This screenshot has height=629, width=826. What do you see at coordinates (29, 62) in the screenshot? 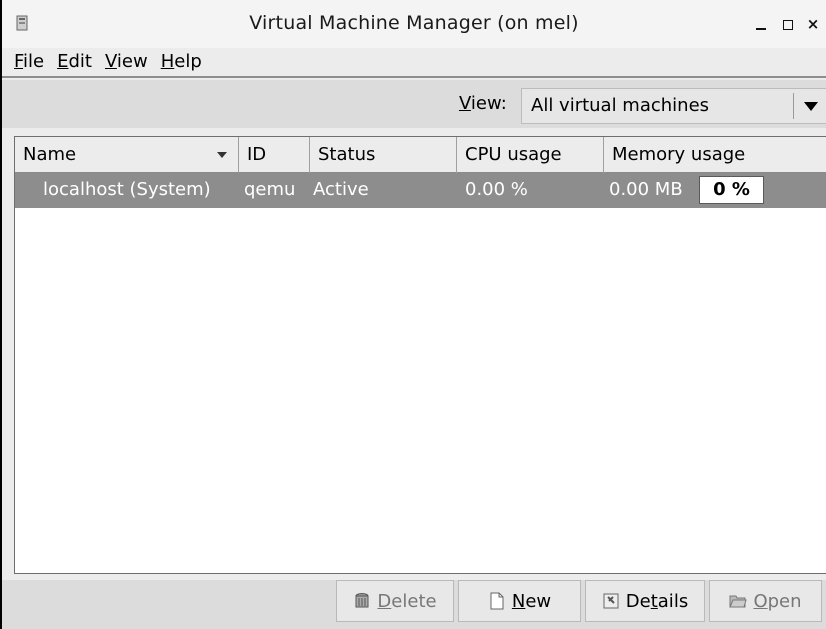
I see `menu-file: File` at bounding box center [29, 62].